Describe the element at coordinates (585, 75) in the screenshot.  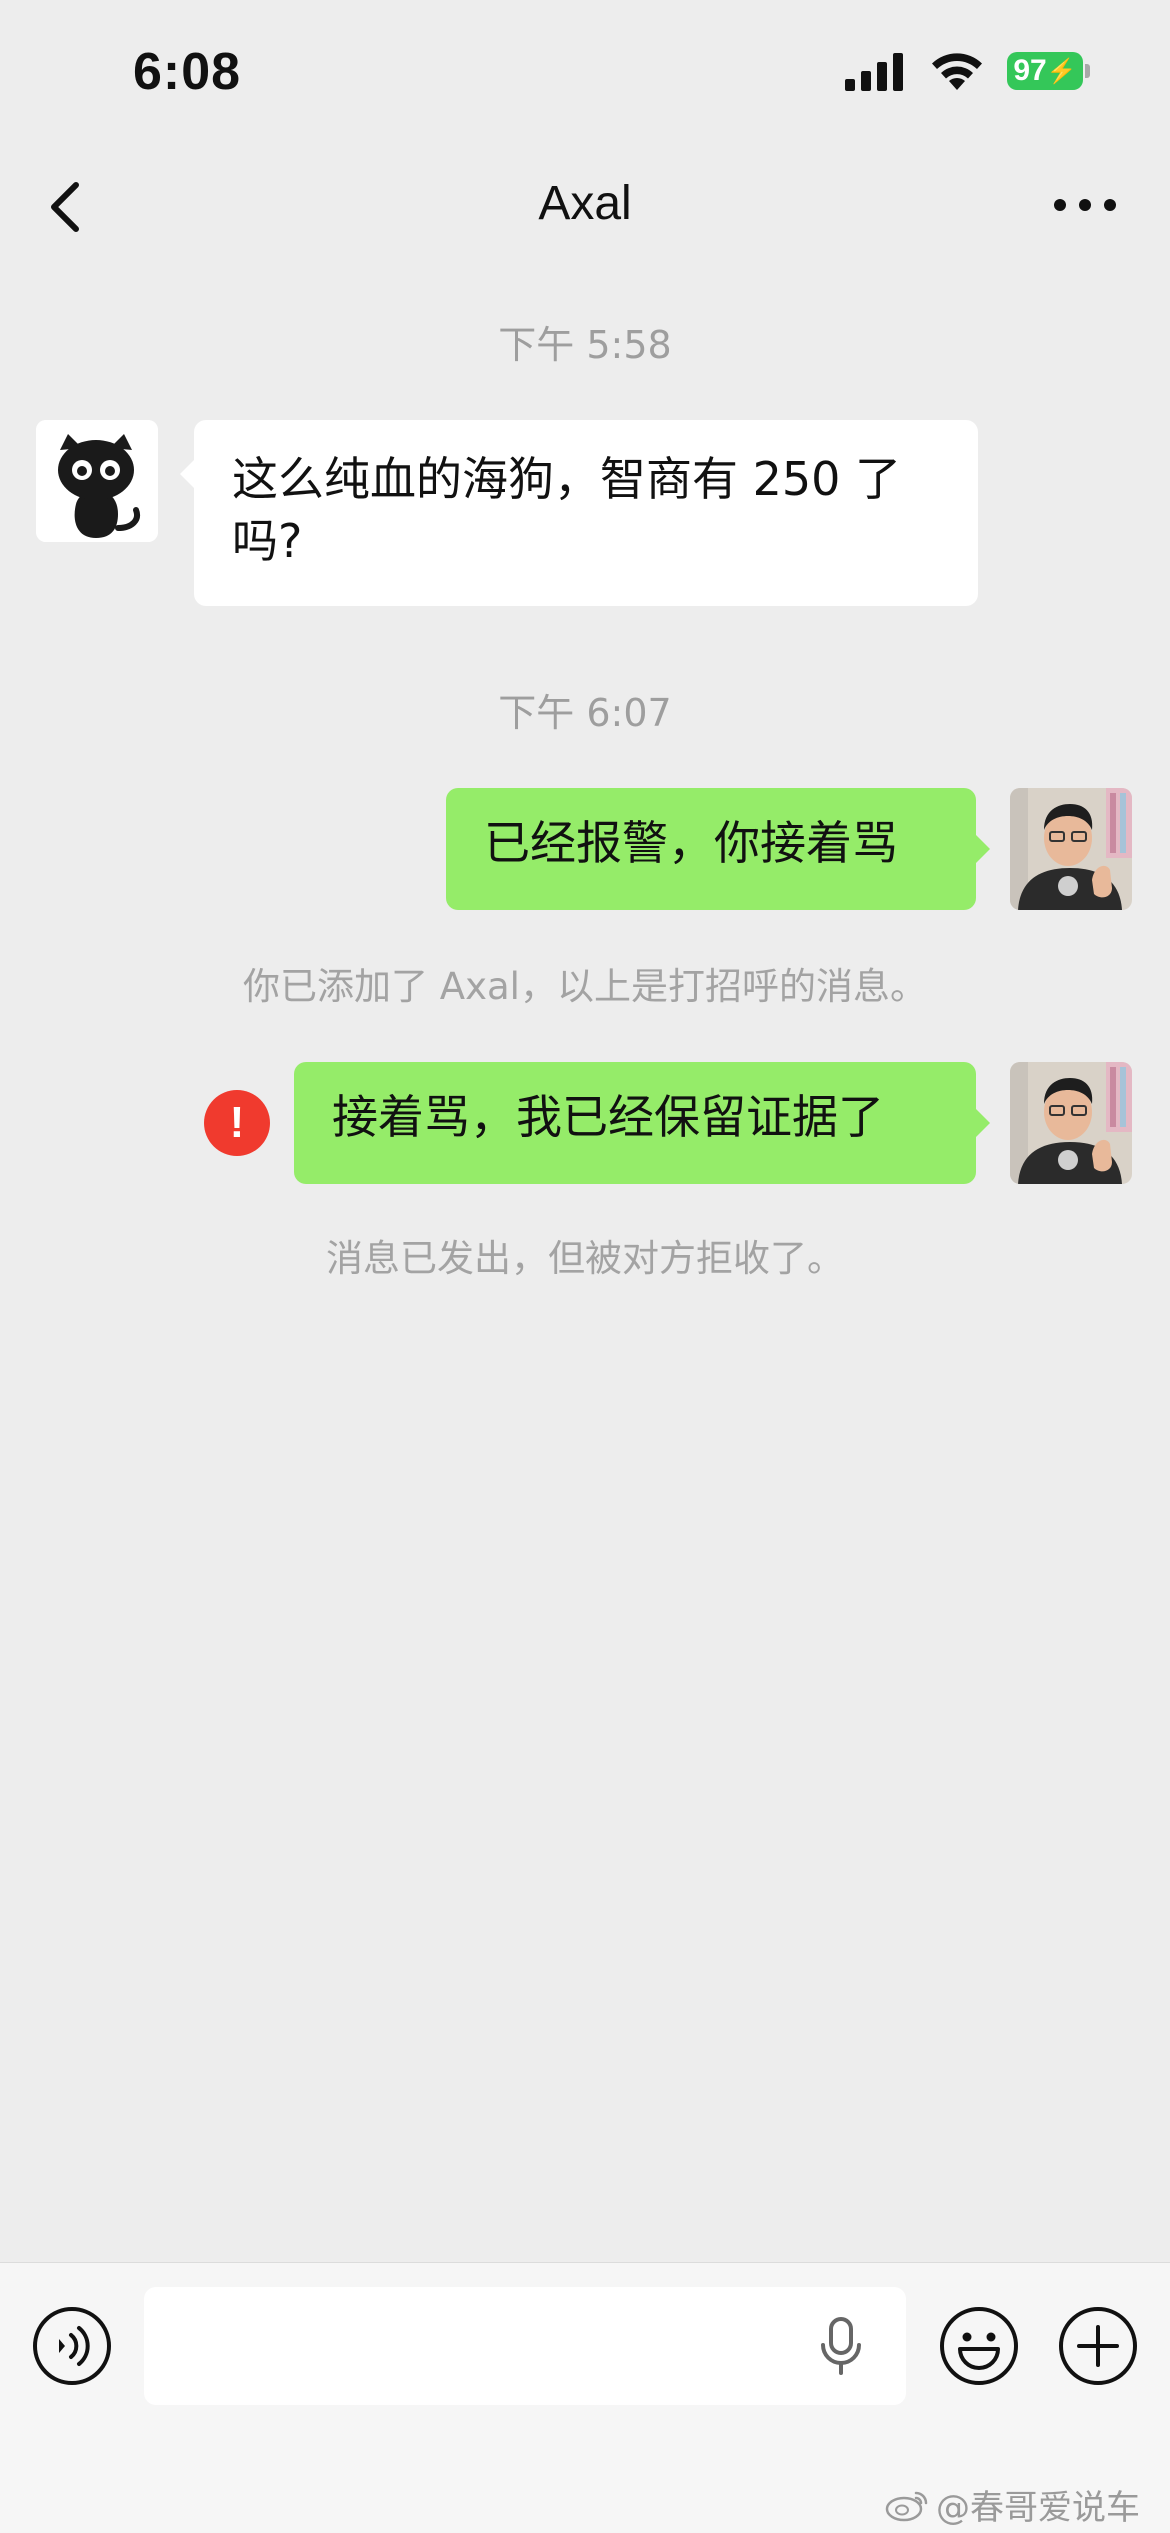
I see `status-bar: 6:08 97 ⚡` at that location.